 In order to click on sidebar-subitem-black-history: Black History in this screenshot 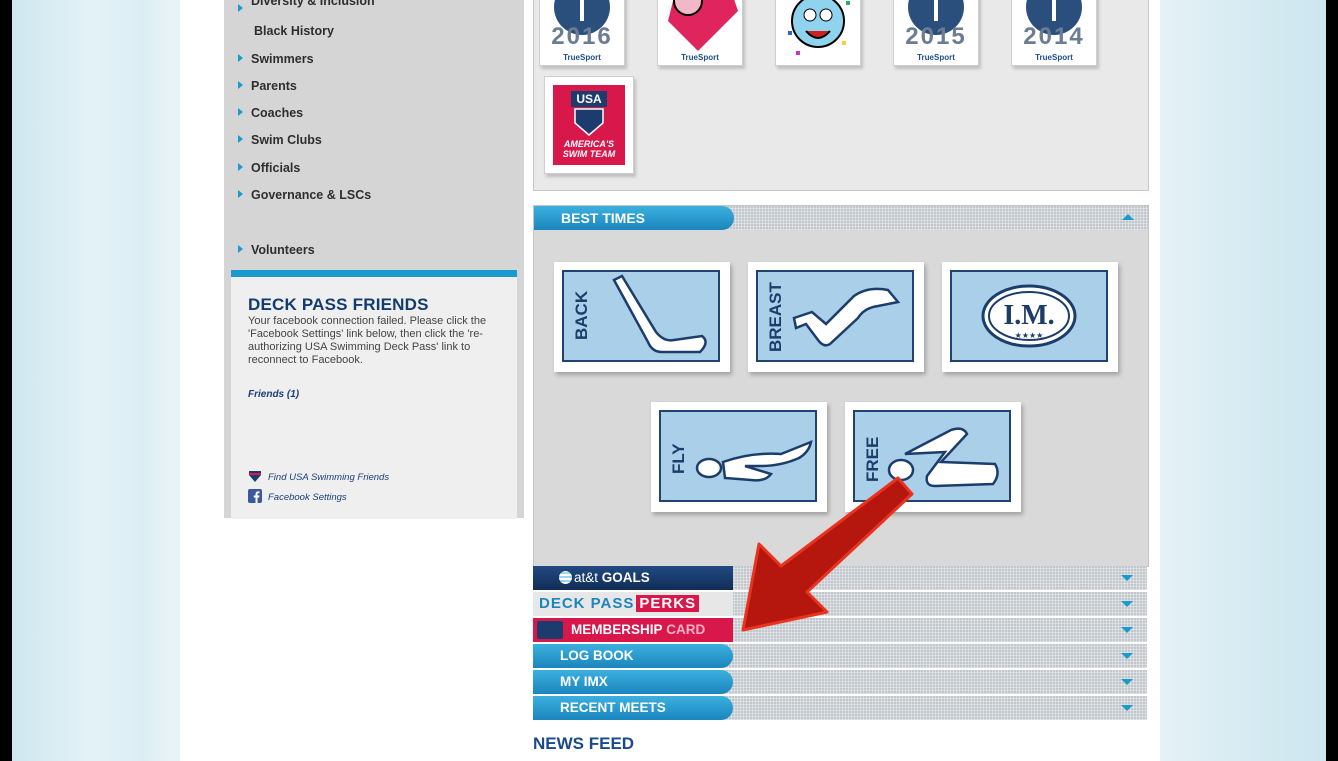, I will do `click(294, 31)`.